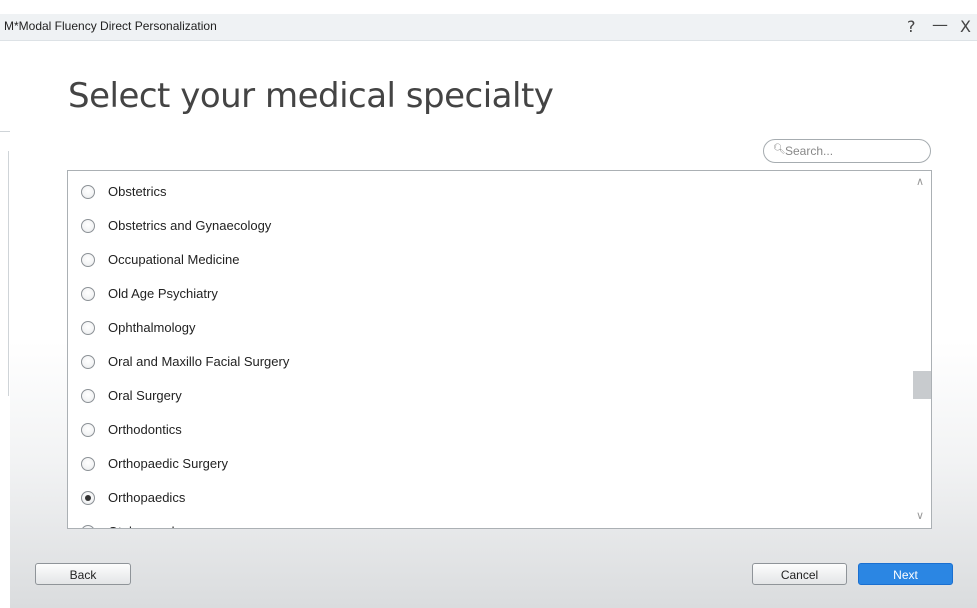 The height and width of the screenshot is (608, 977). I want to click on list-item: Obstetrics and Gynaecology, so click(488, 226).